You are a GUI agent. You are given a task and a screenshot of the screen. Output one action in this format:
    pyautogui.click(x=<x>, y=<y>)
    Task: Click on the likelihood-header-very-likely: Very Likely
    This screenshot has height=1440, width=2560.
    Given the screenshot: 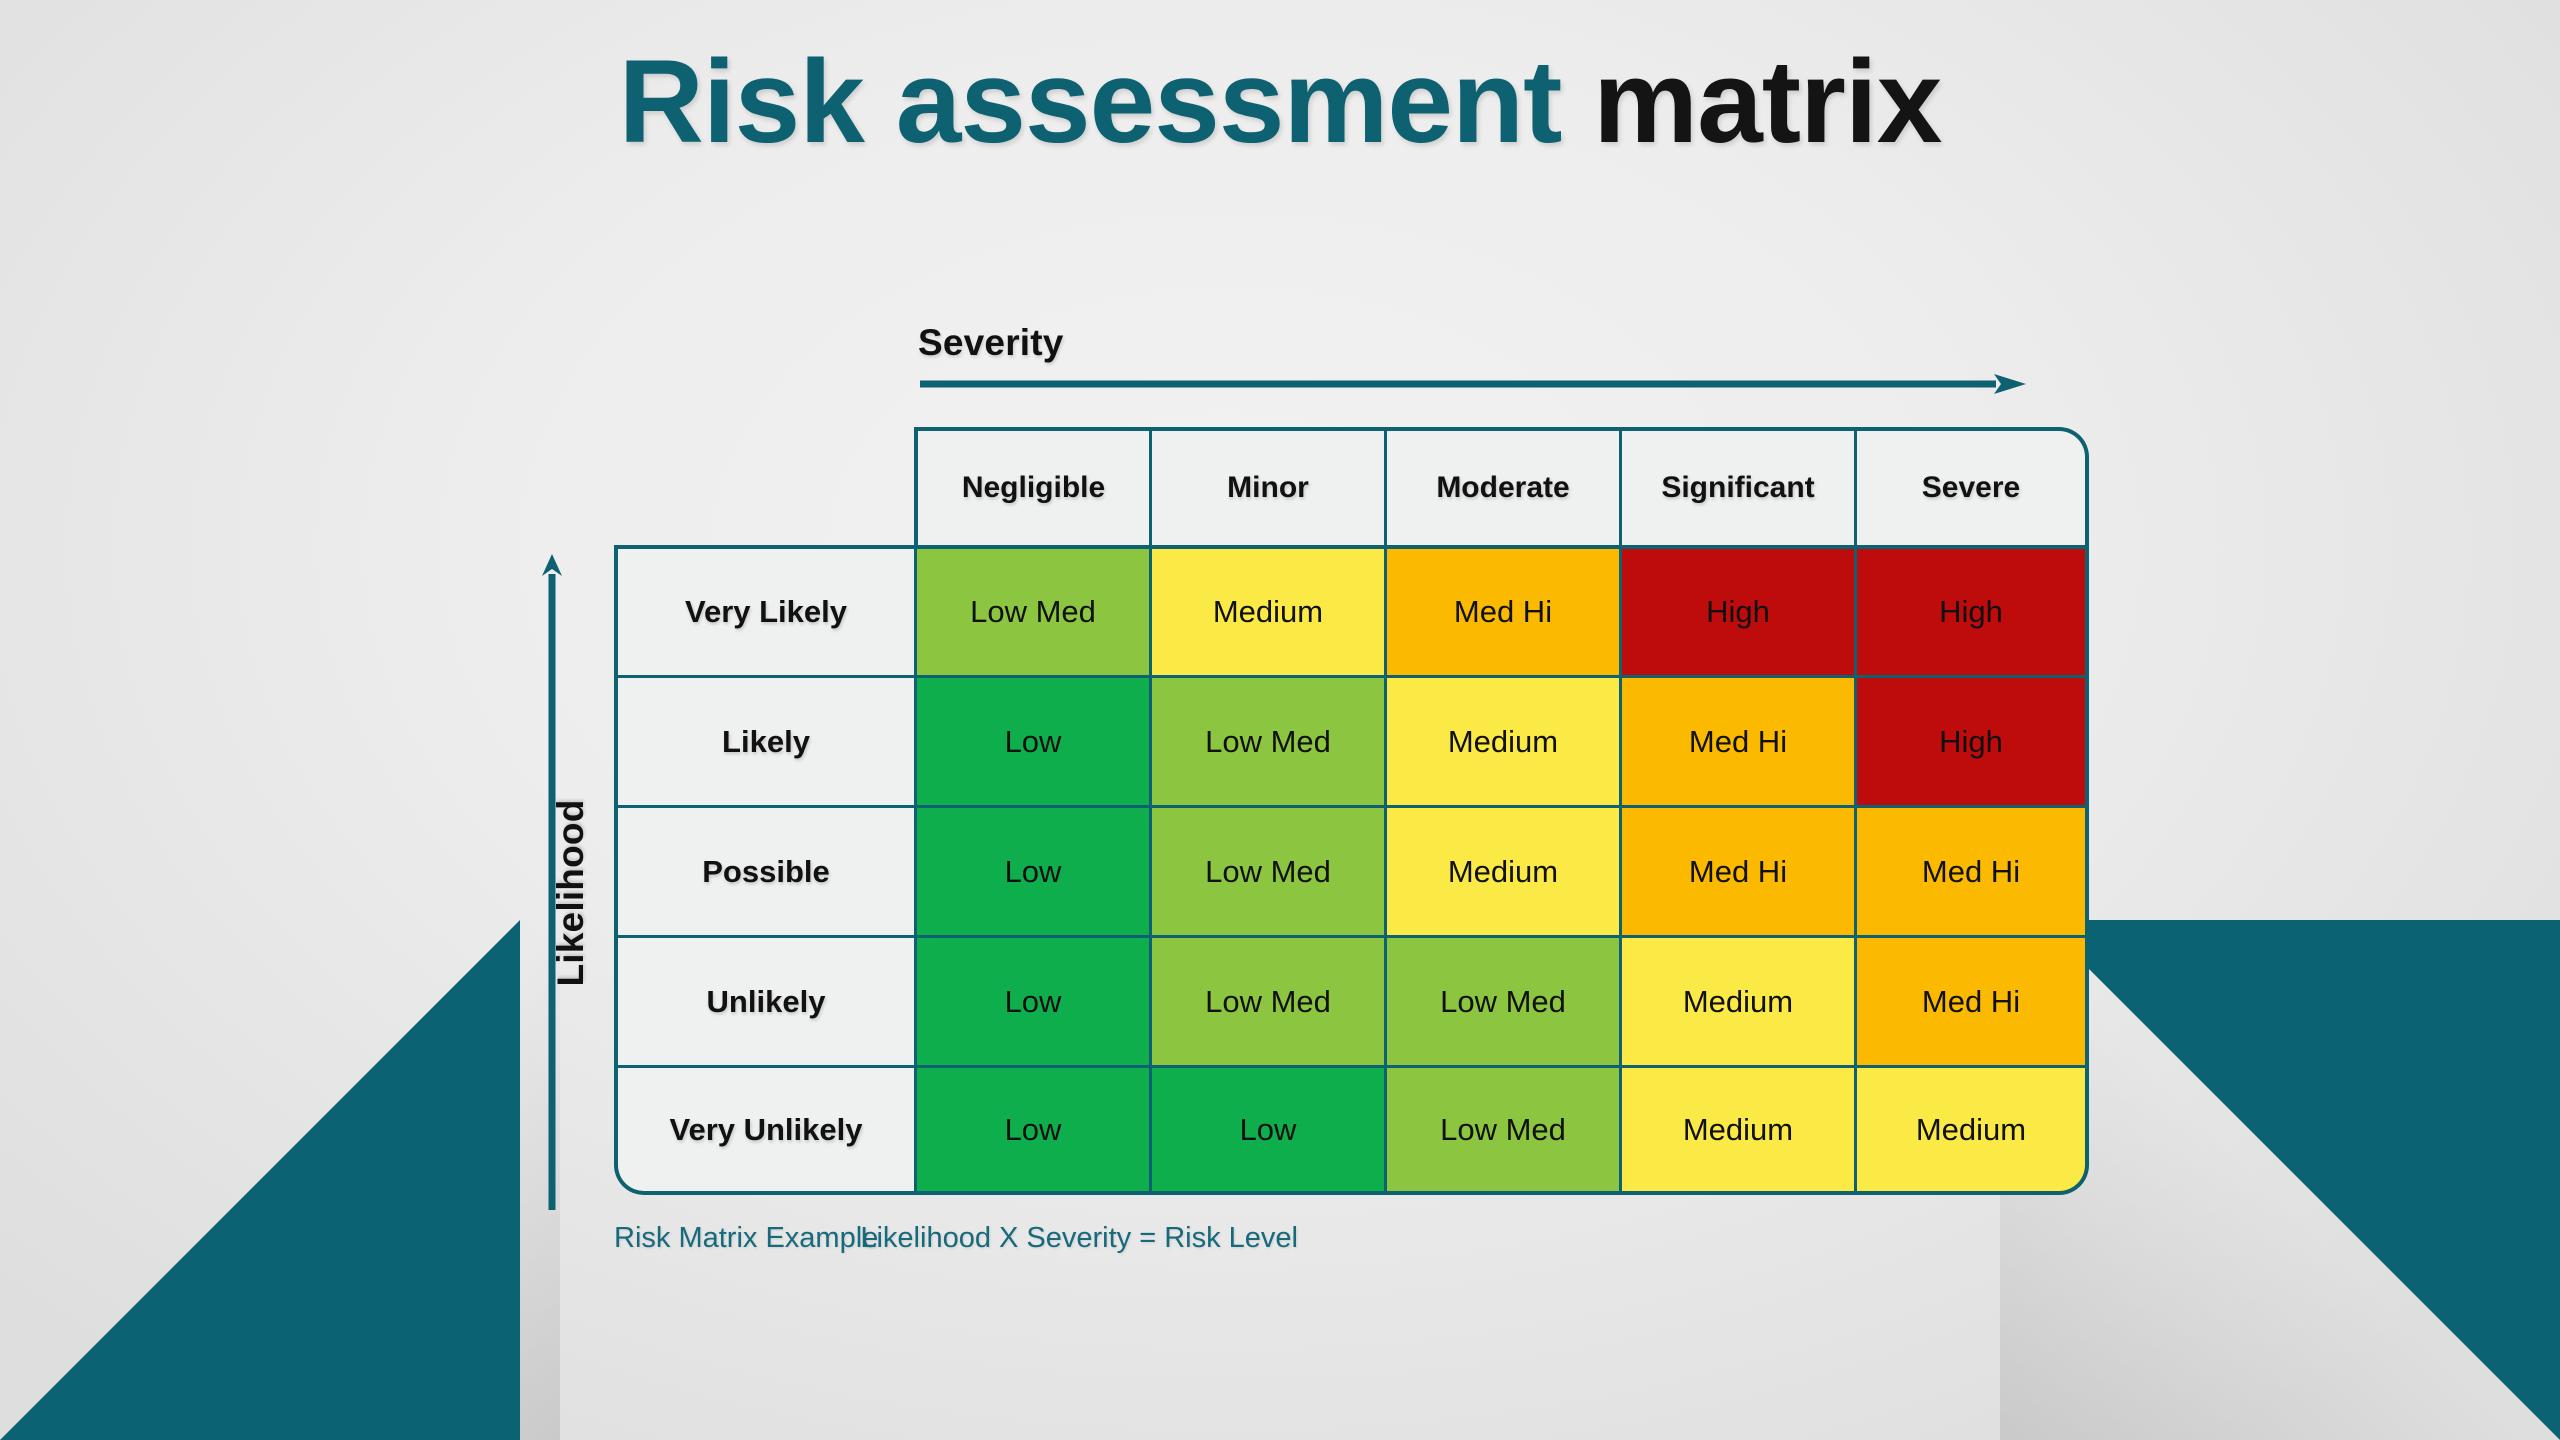 What is the action you would take?
    pyautogui.click(x=764, y=610)
    